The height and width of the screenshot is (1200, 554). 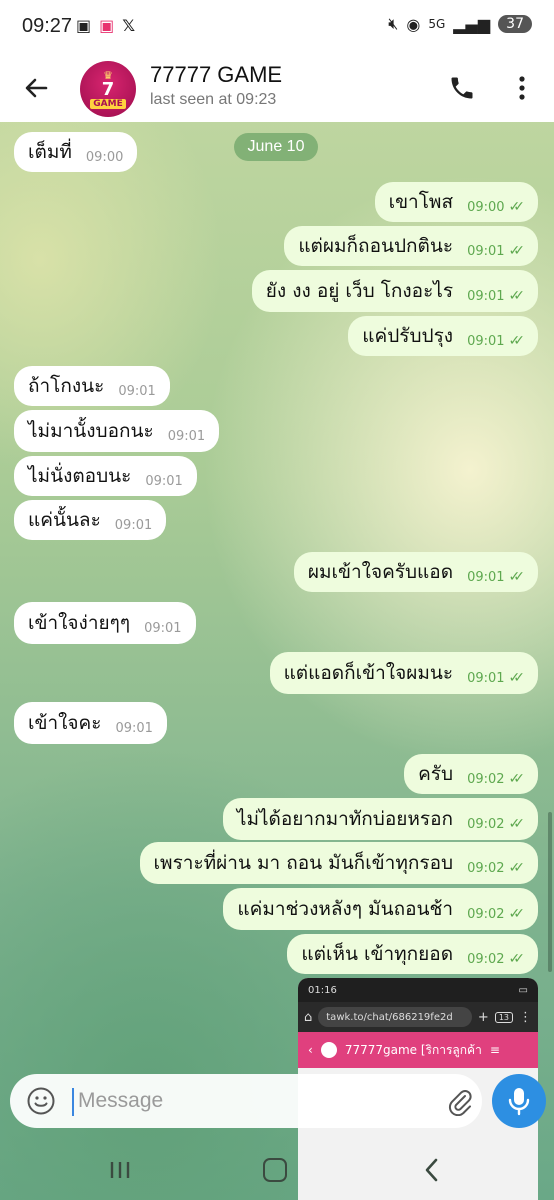 I want to click on app-badge-icon: ▣, so click(x=107, y=25).